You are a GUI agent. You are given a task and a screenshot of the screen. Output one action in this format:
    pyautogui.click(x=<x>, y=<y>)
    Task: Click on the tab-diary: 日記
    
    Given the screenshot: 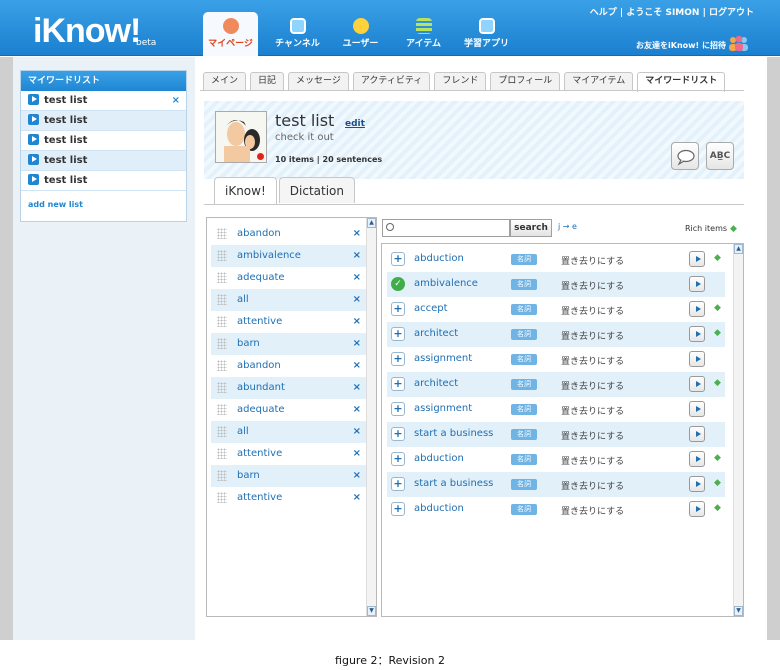 What is the action you would take?
    pyautogui.click(x=267, y=81)
    